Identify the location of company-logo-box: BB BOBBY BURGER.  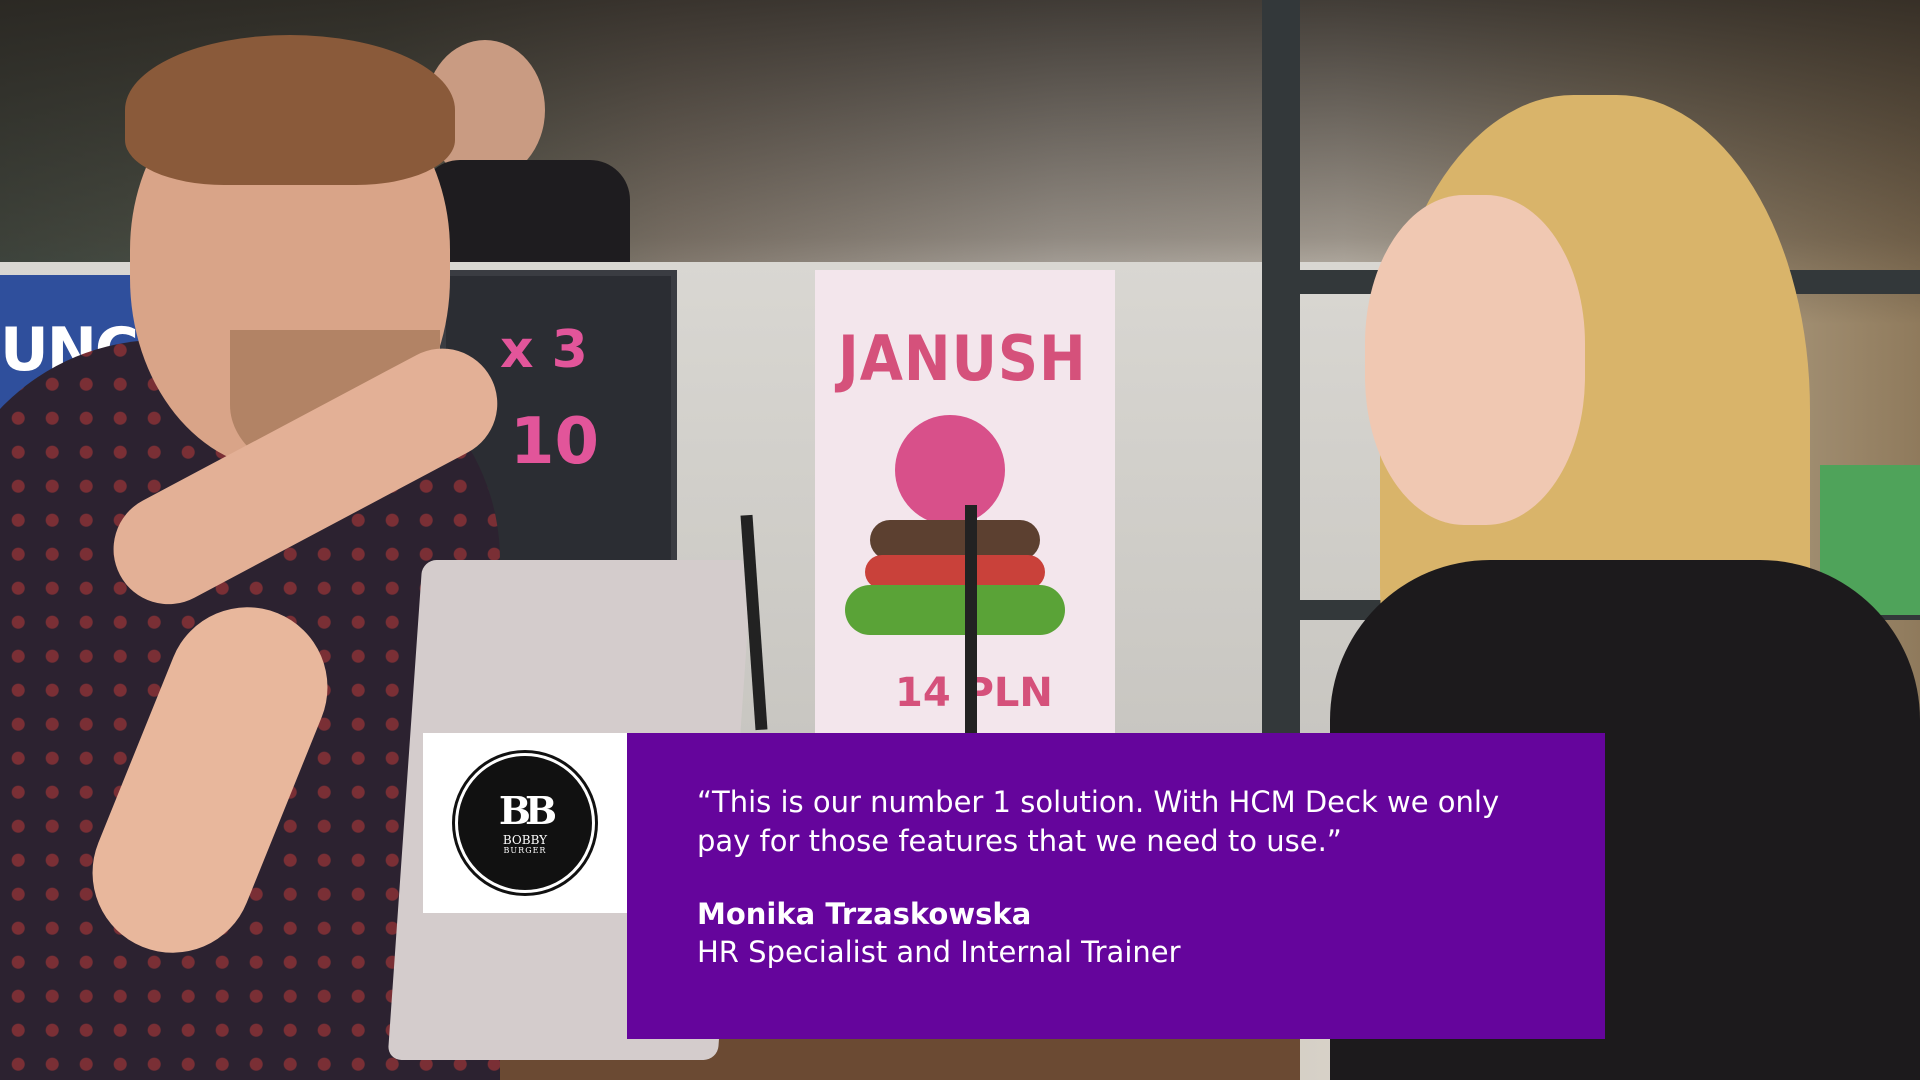
(525, 823).